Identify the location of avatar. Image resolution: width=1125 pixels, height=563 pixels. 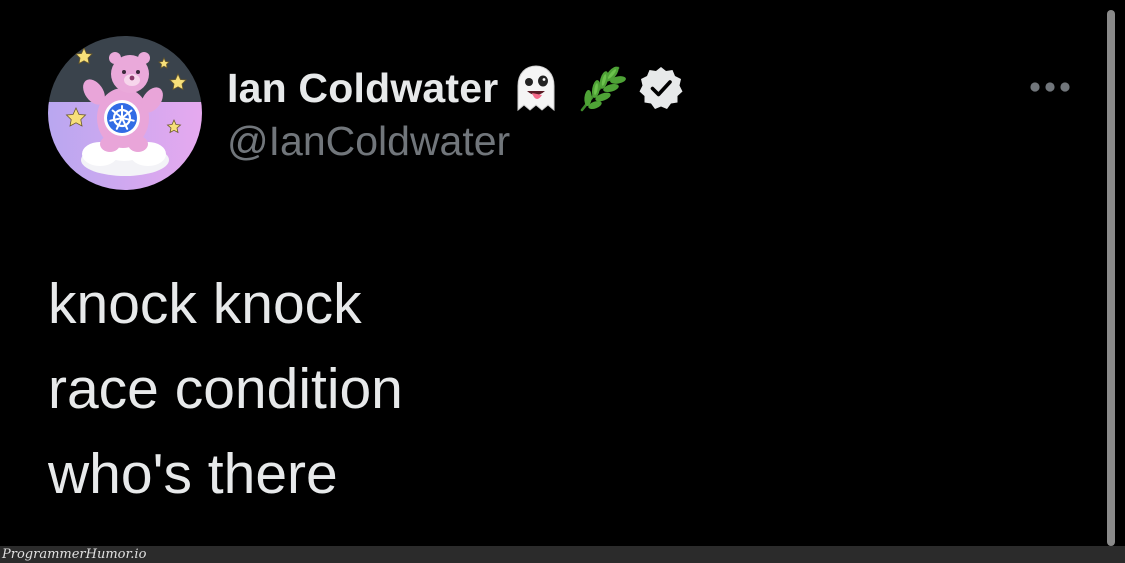
(125, 113).